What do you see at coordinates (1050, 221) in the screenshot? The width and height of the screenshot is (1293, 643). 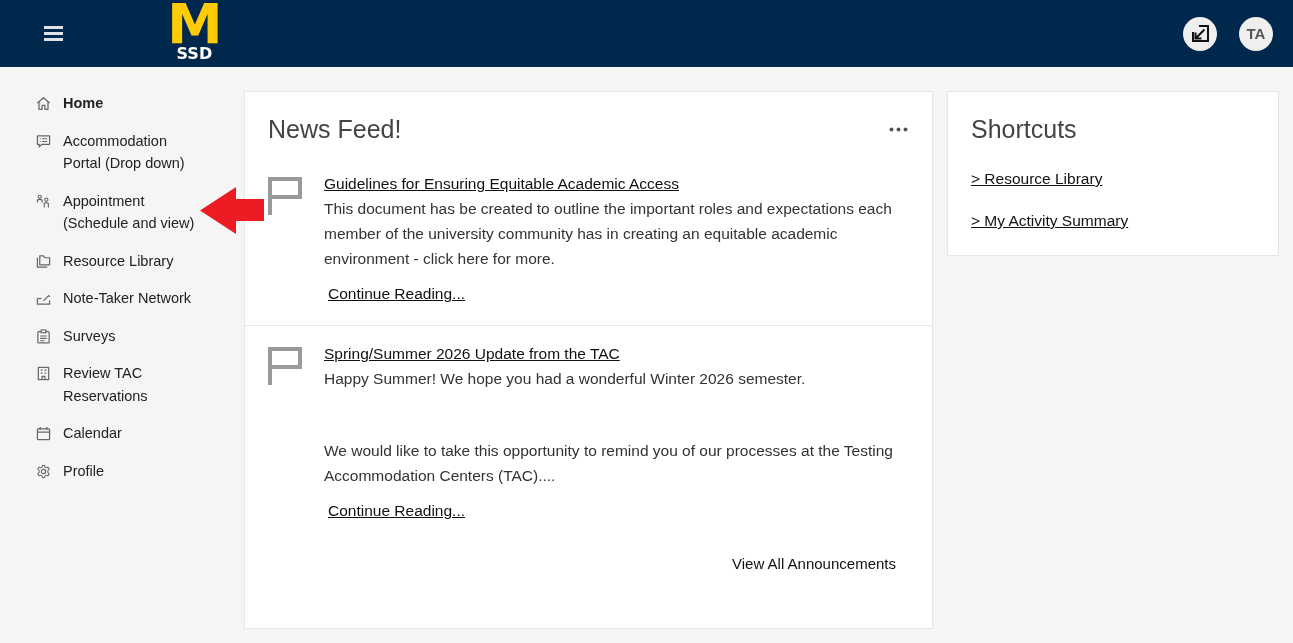 I see `shortcut-link: > My Activity Summary` at bounding box center [1050, 221].